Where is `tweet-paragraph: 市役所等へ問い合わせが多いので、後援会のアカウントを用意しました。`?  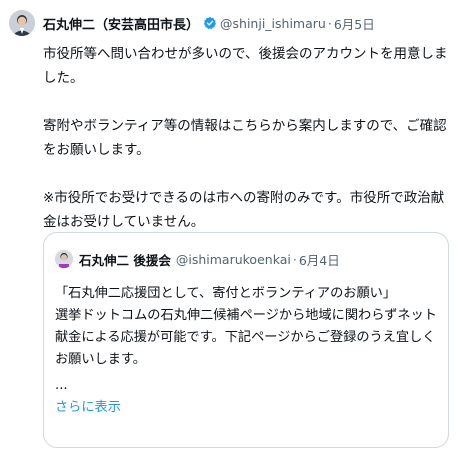
tweet-paragraph: 市役所等へ問い合わせが多いので、後援会のアカウントを用意しました。 is located at coordinates (245, 66).